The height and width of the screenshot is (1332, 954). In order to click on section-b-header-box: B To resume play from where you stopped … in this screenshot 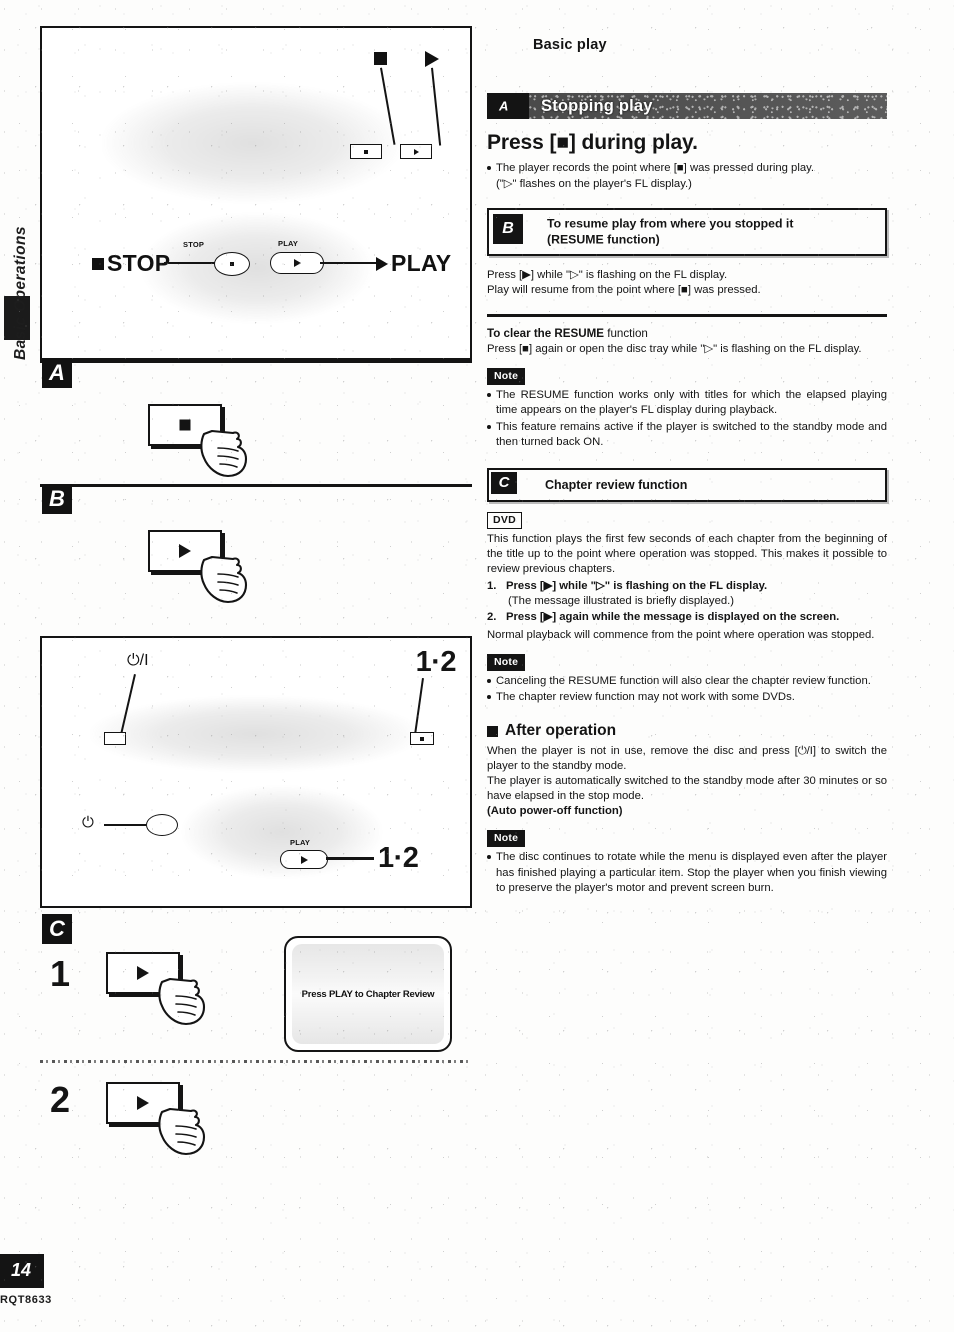, I will do `click(687, 231)`.